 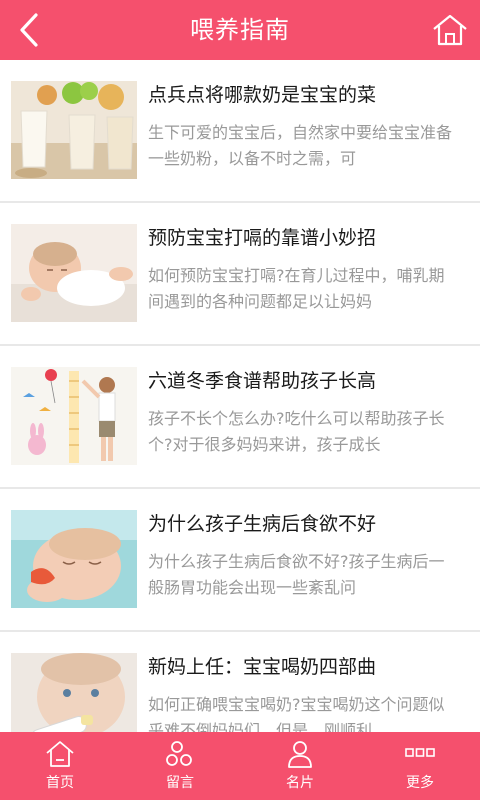 What do you see at coordinates (296, 288) in the screenshot?
I see `article-summary: 如何预防宝宝打嗝?在育儿过程中，哺乳期间遇到的各种问题都足以让妈妈` at bounding box center [296, 288].